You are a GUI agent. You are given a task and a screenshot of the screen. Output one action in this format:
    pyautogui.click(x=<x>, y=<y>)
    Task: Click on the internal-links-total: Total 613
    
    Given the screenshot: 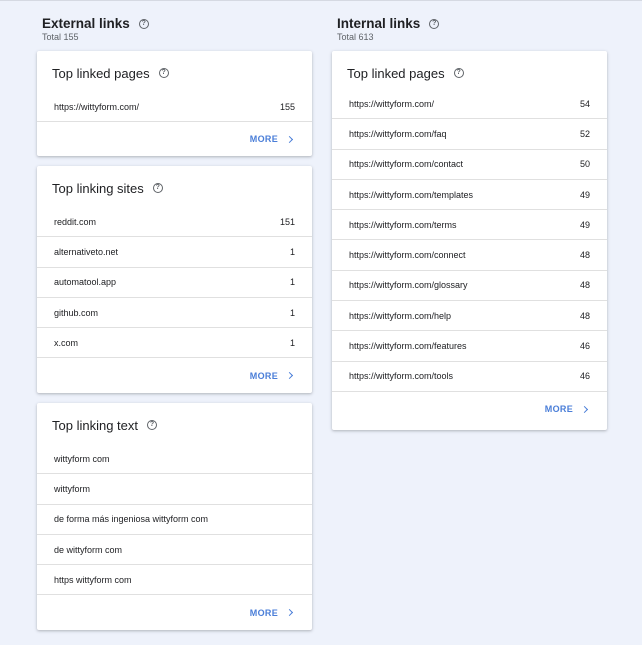 What is the action you would take?
    pyautogui.click(x=355, y=37)
    